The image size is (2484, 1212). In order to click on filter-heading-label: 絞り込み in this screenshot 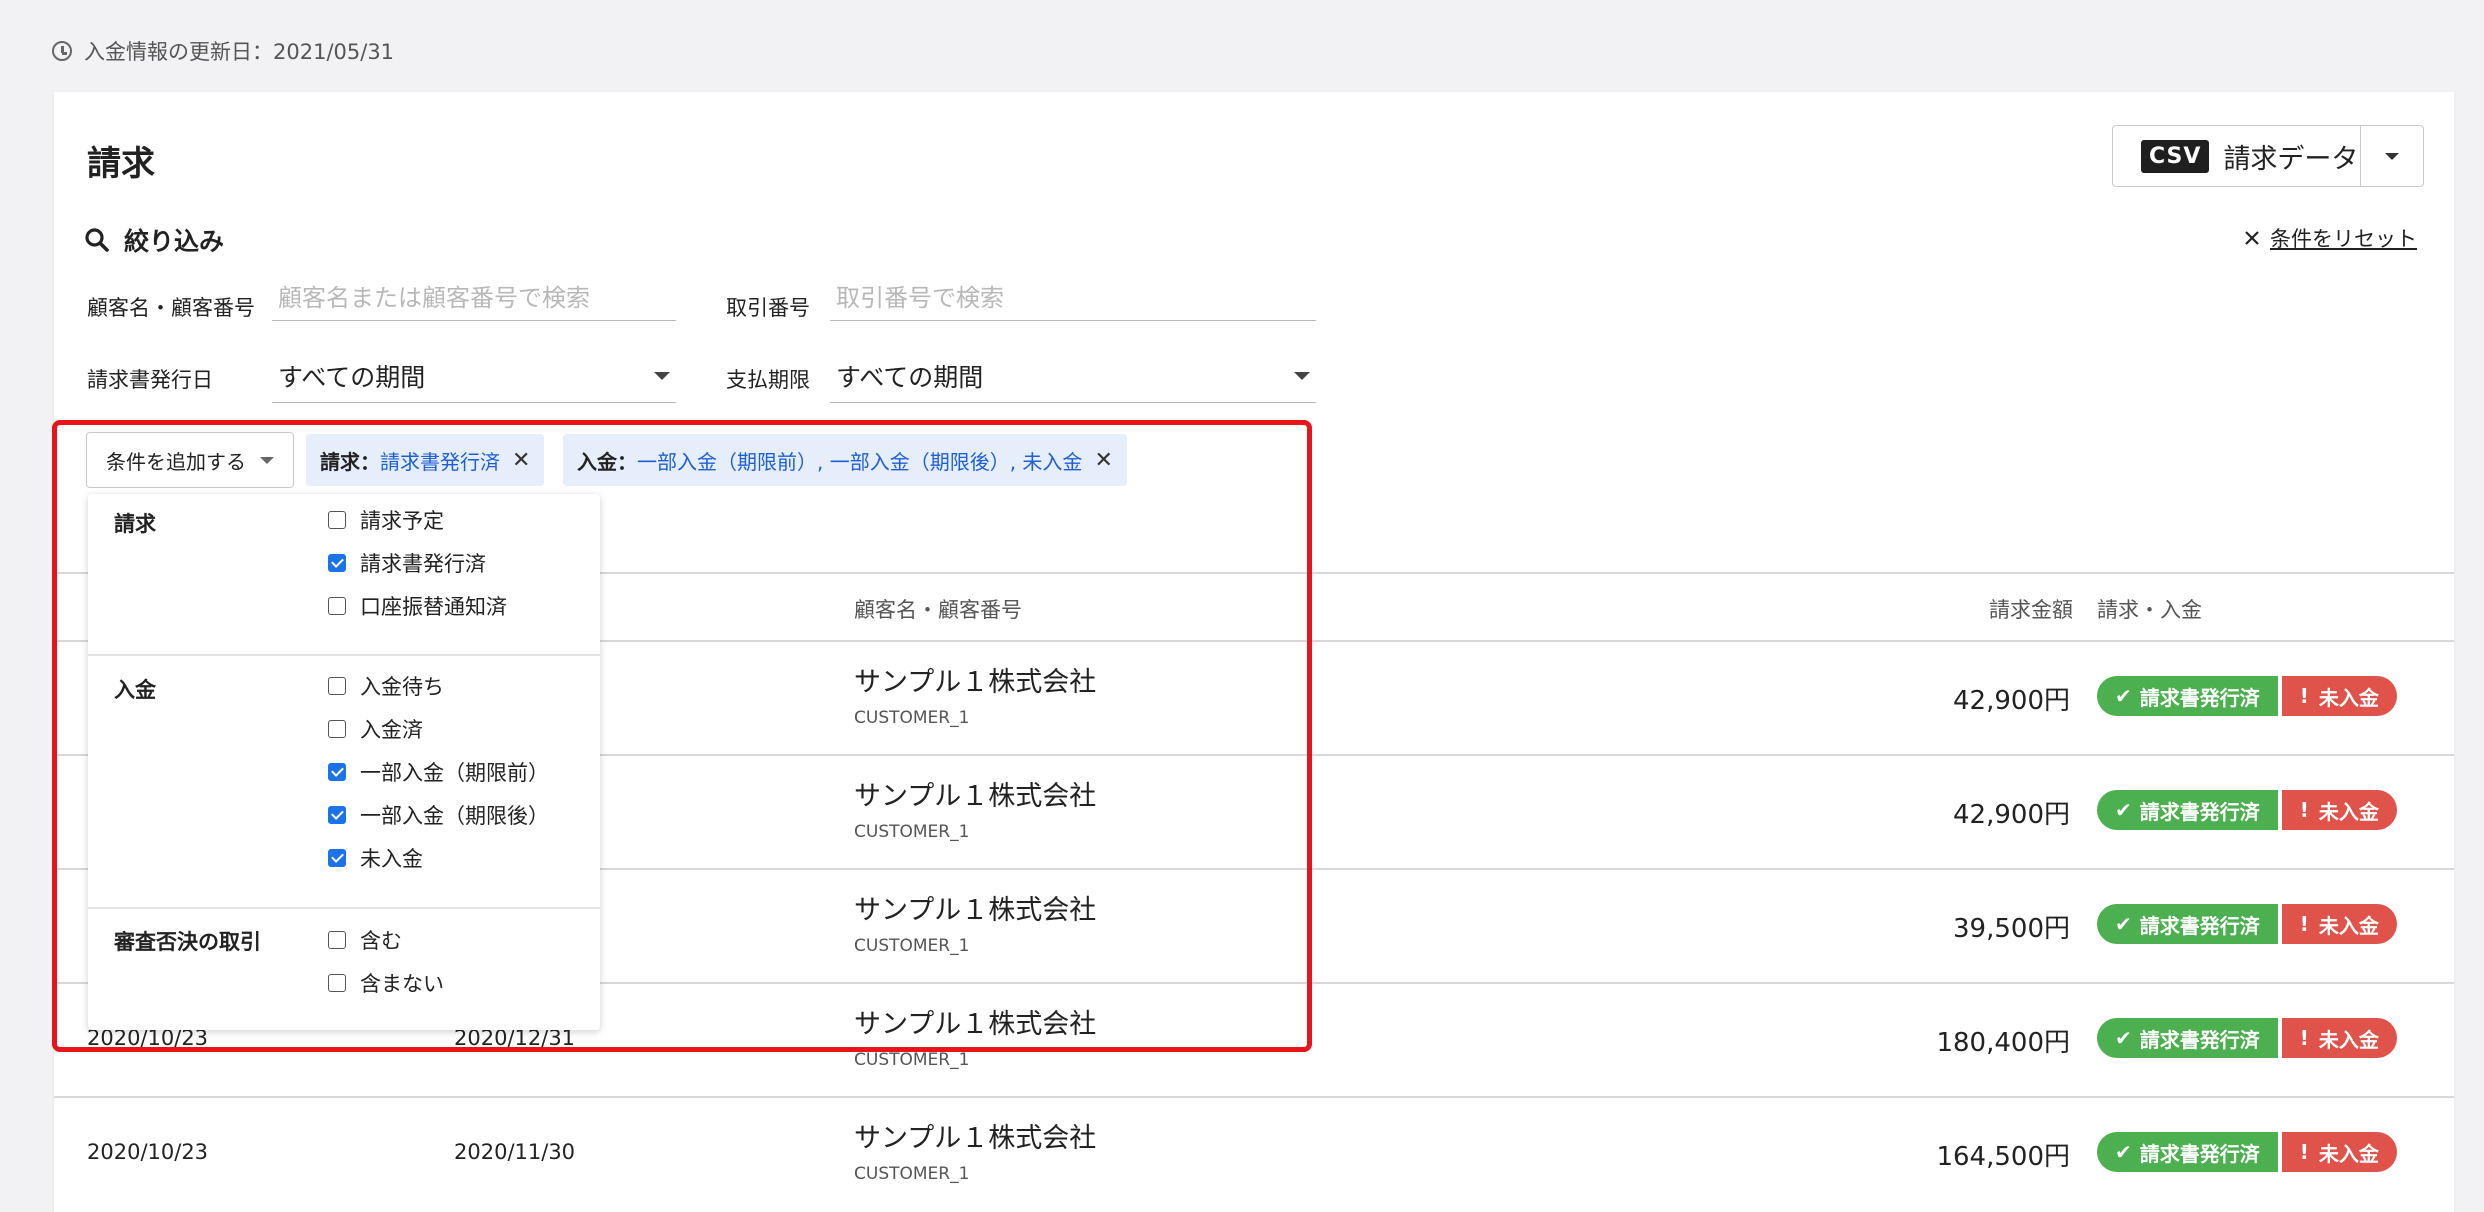, I will do `click(174, 241)`.